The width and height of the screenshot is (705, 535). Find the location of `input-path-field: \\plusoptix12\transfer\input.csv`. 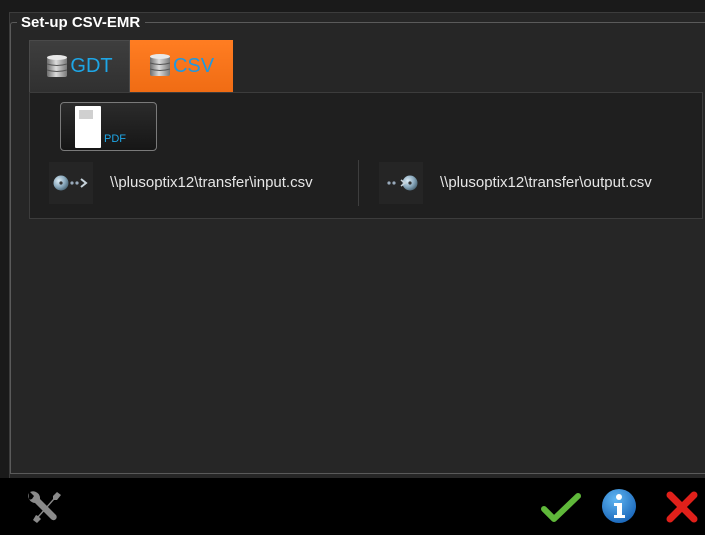

input-path-field: \\plusoptix12\transfer\input.csv is located at coordinates (211, 183).